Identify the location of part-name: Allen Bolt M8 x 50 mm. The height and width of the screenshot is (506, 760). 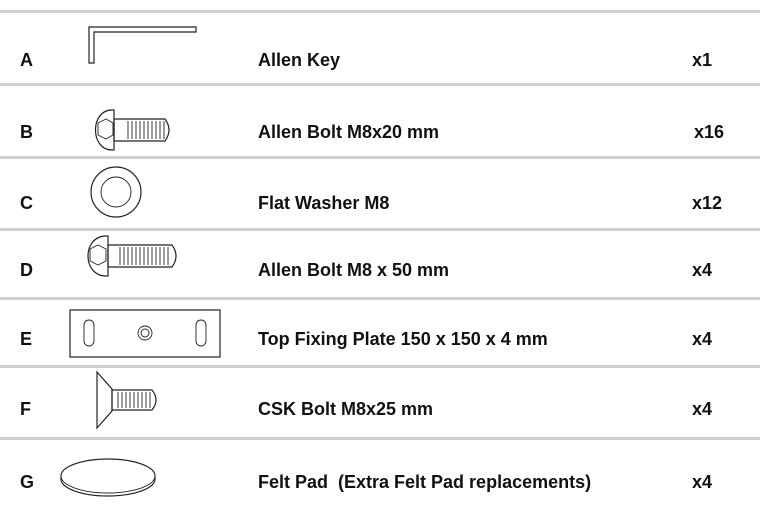
(354, 270).